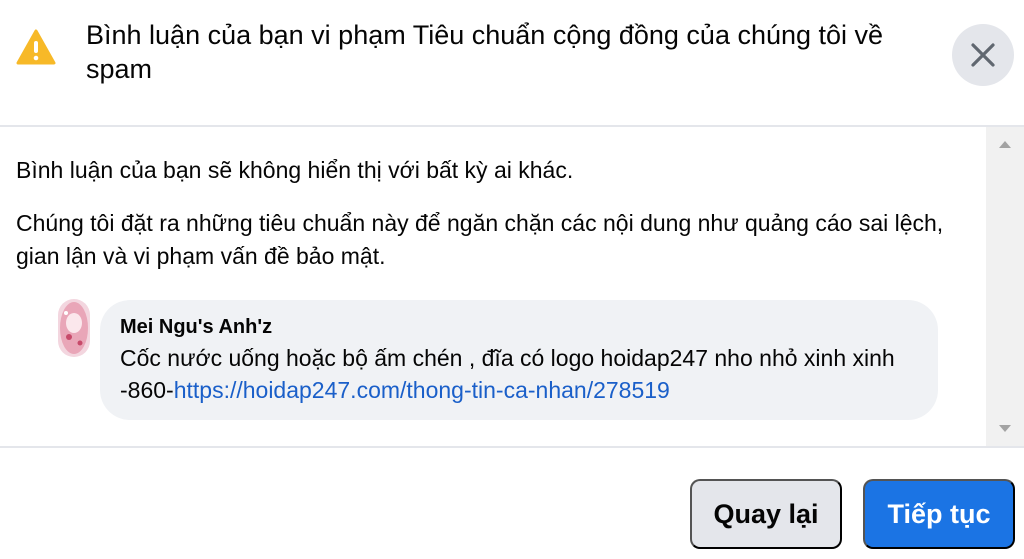 This screenshot has width=1024, height=559. I want to click on comment-author: Mei Ngu's Anh'z, so click(196, 327).